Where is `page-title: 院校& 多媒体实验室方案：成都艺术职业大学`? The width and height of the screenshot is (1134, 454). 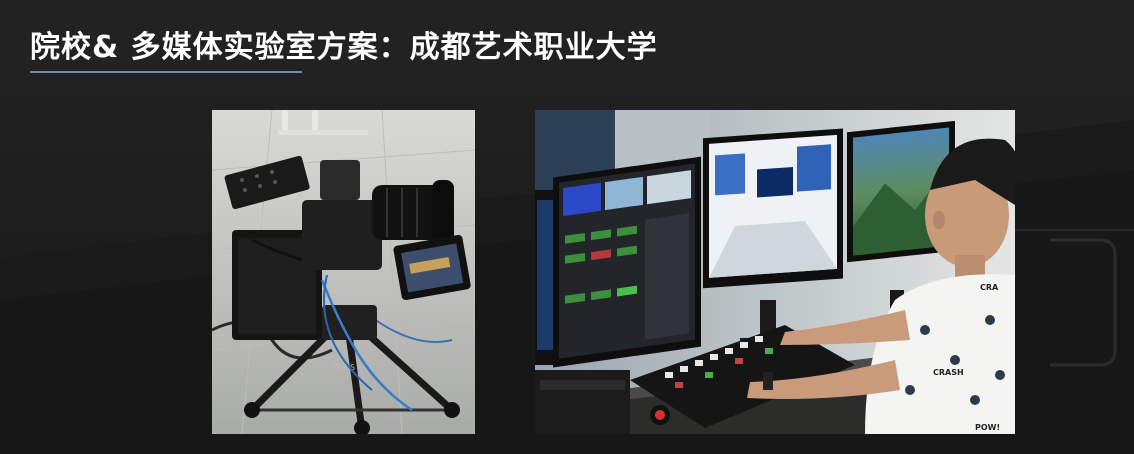
page-title: 院校& 多媒体实验室方案：成都艺术职业大学 is located at coordinates (344, 47).